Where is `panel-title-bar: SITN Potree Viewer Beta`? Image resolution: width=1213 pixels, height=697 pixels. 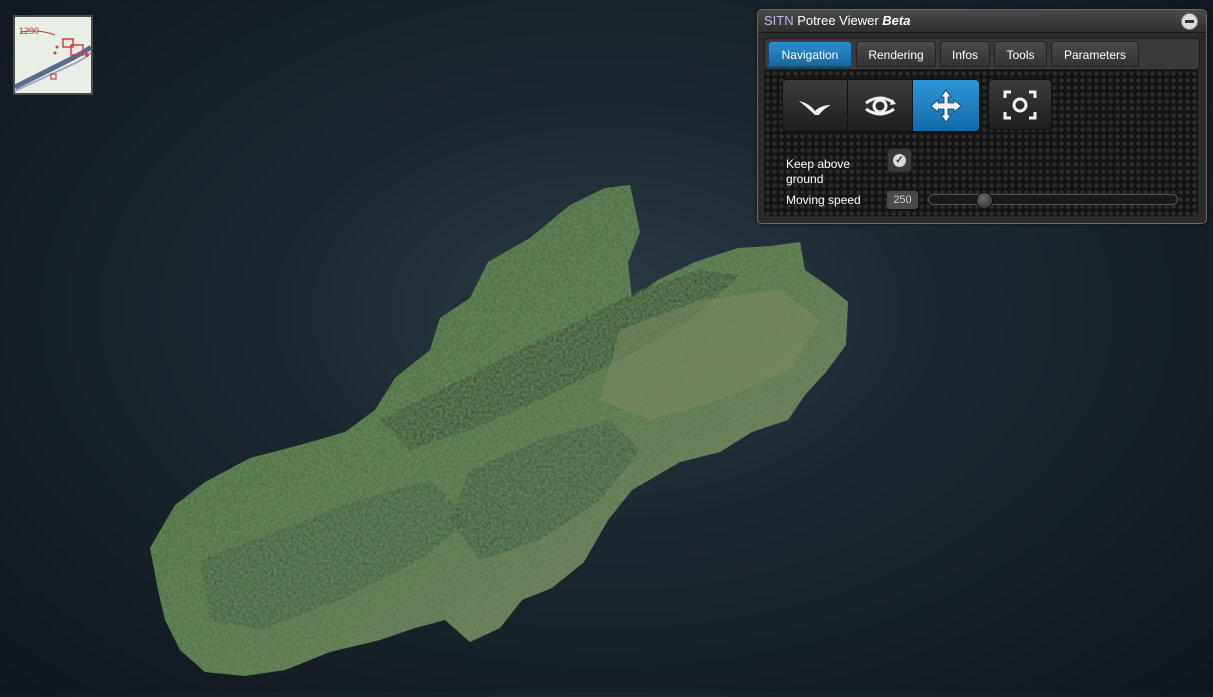 panel-title-bar: SITN Potree Viewer Beta is located at coordinates (982, 21).